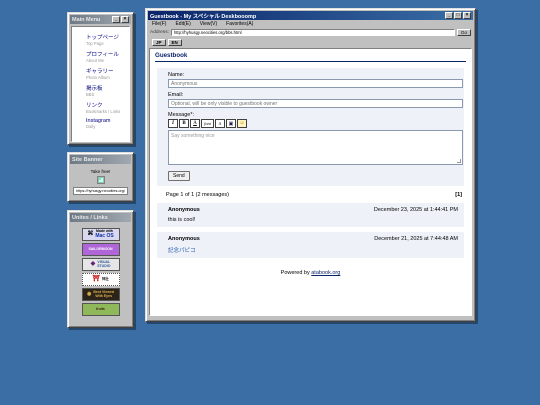 The image size is (540, 405). What do you see at coordinates (208, 24) in the screenshot?
I see `menu-view: View(V)` at bounding box center [208, 24].